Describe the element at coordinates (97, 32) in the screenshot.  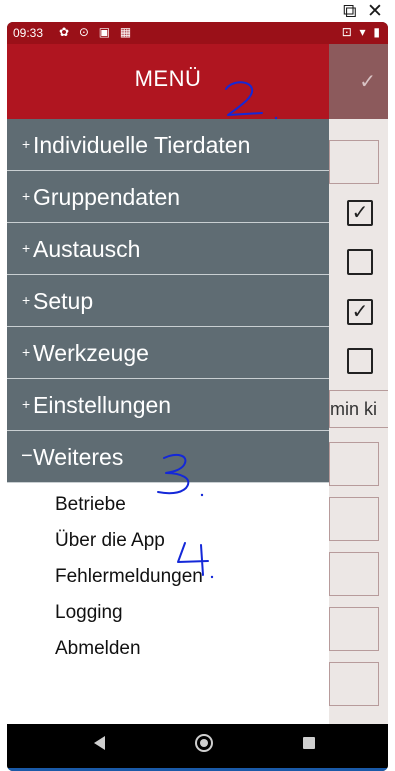
I see `notification-icons: ✿ ⊙ ▣ ▦` at that location.